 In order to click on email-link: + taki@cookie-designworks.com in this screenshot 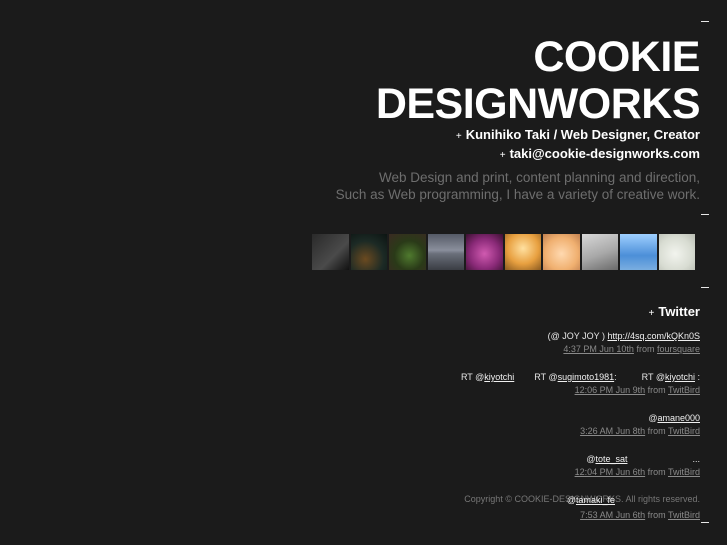, I will do `click(600, 153)`.